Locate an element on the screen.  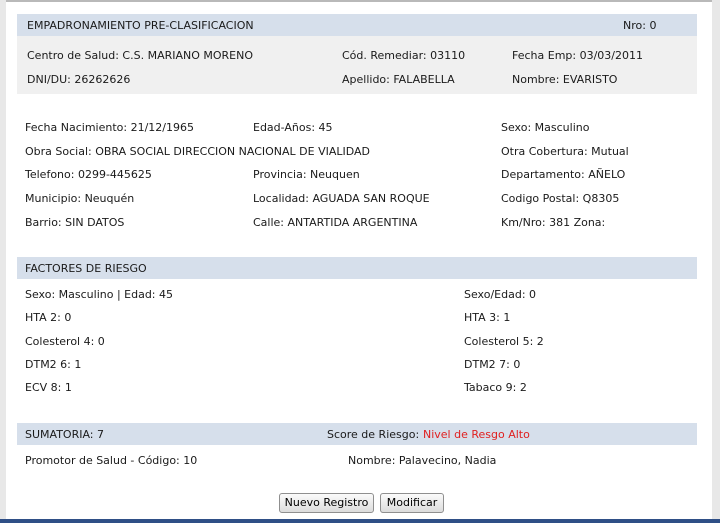
dni: DNI/DU: 26262626 is located at coordinates (79, 79).